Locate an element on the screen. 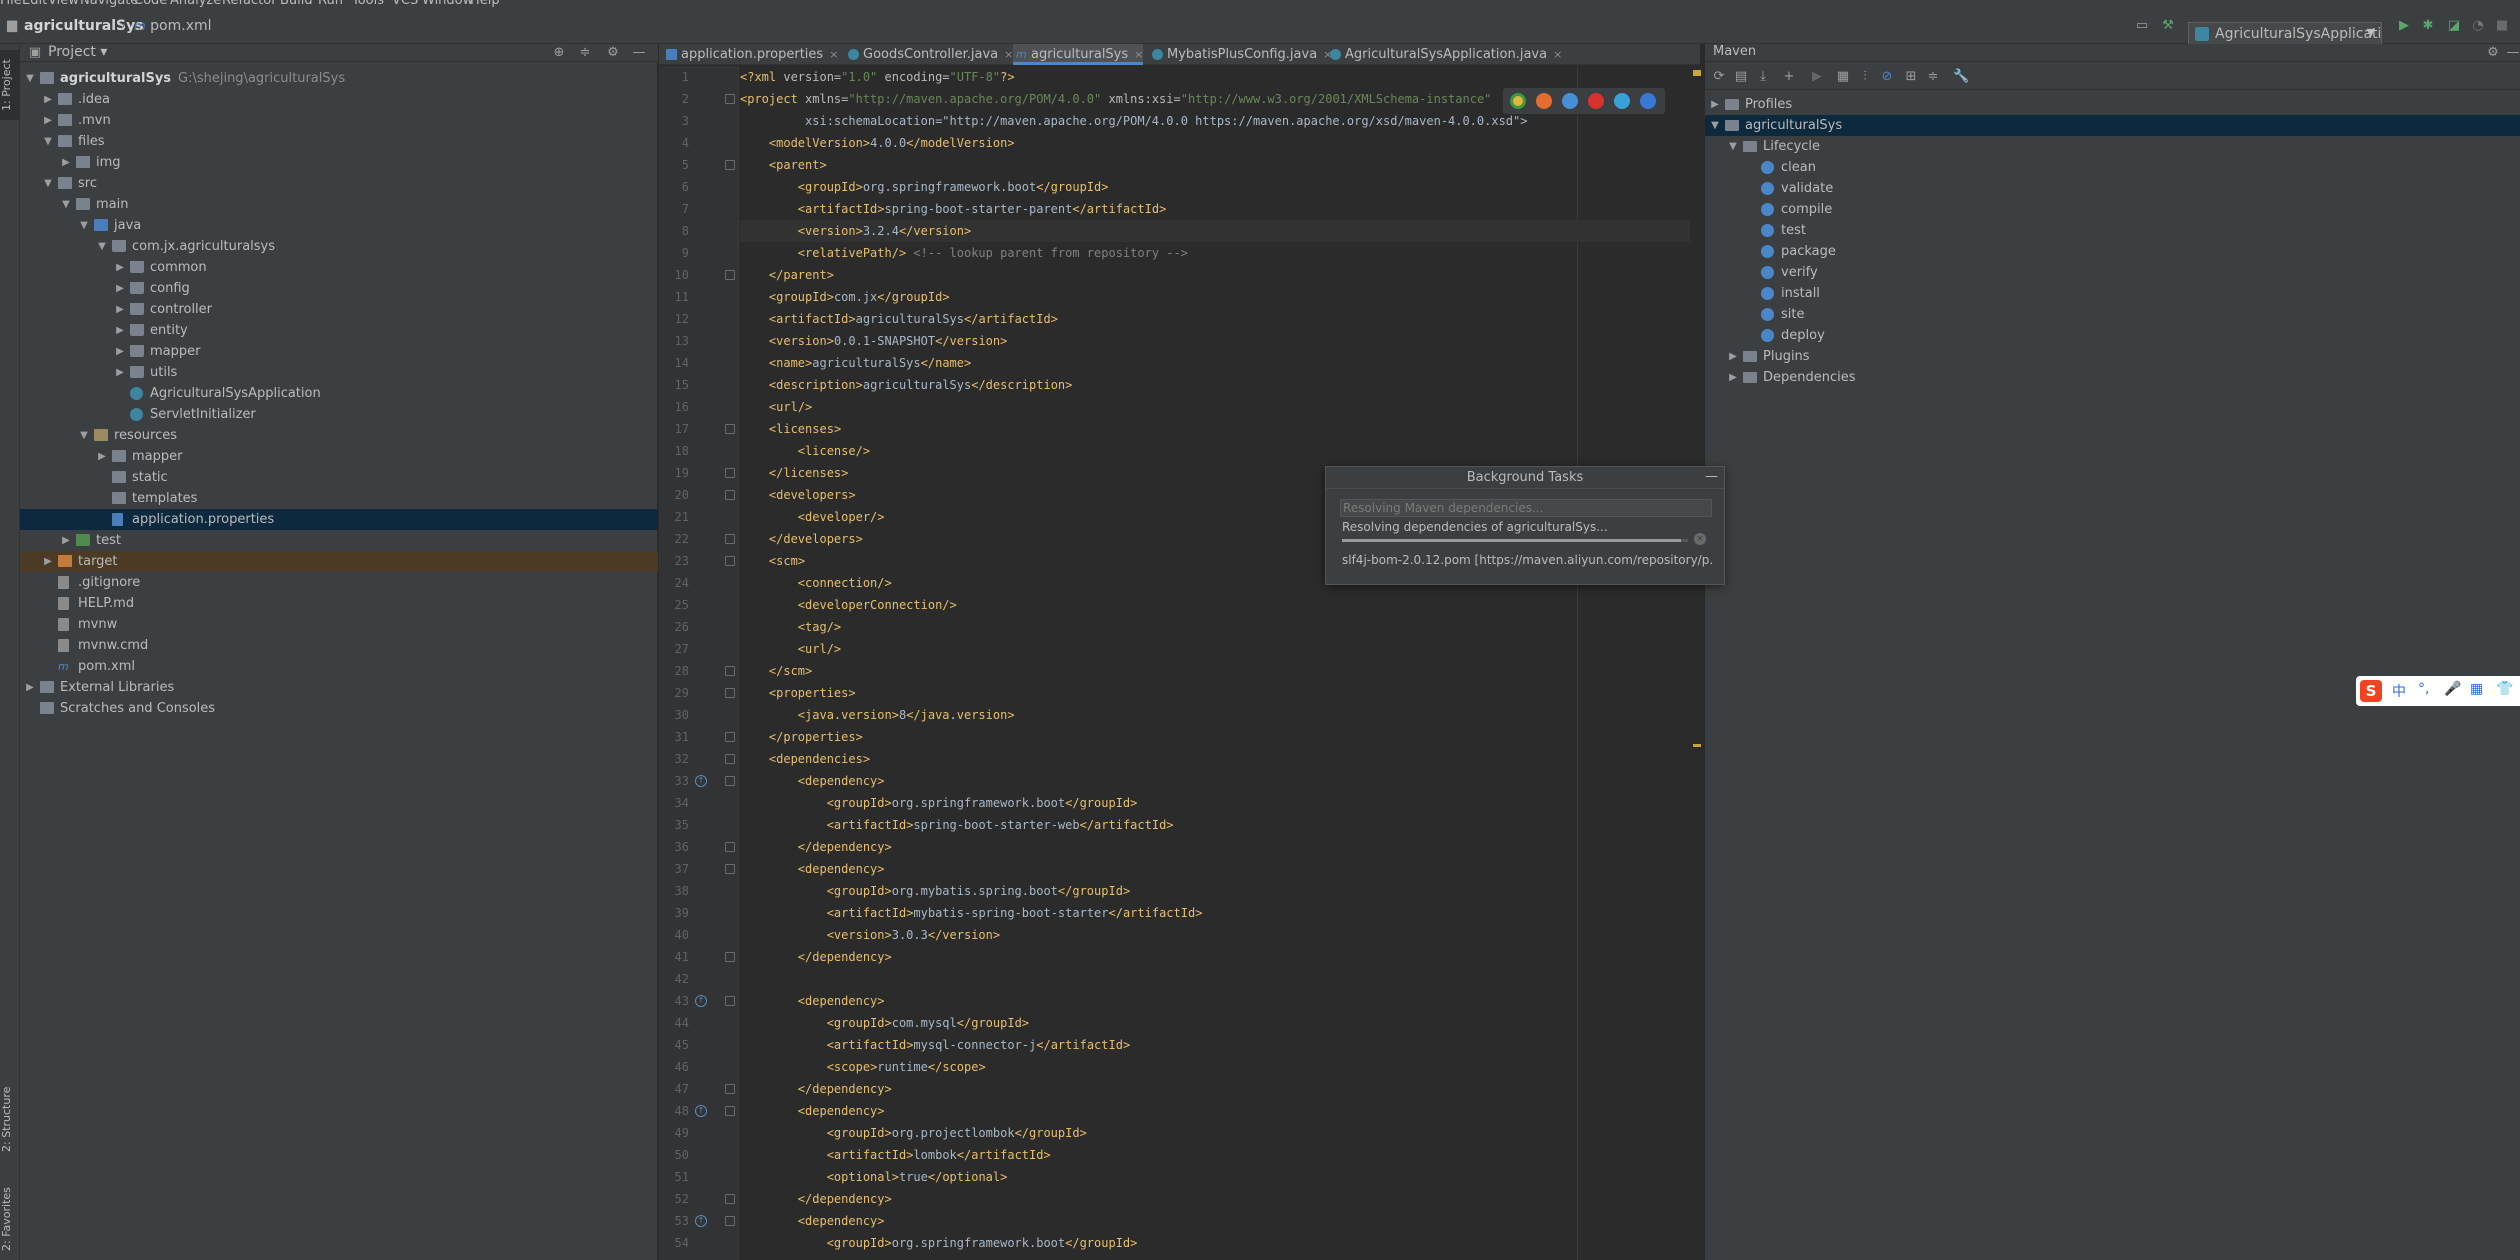 The width and height of the screenshot is (2520, 1260). run-icon: ▶ is located at coordinates (1817, 77).